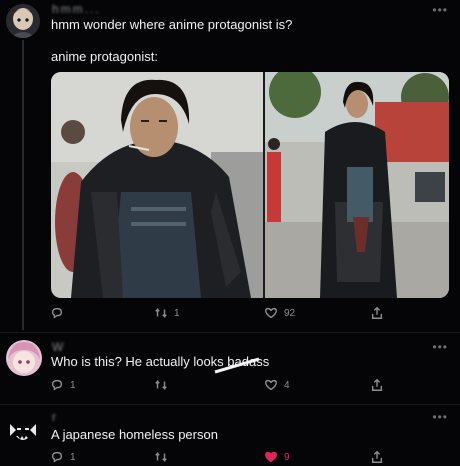  What do you see at coordinates (279, 313) in the screenshot?
I see `like-button: 92` at bounding box center [279, 313].